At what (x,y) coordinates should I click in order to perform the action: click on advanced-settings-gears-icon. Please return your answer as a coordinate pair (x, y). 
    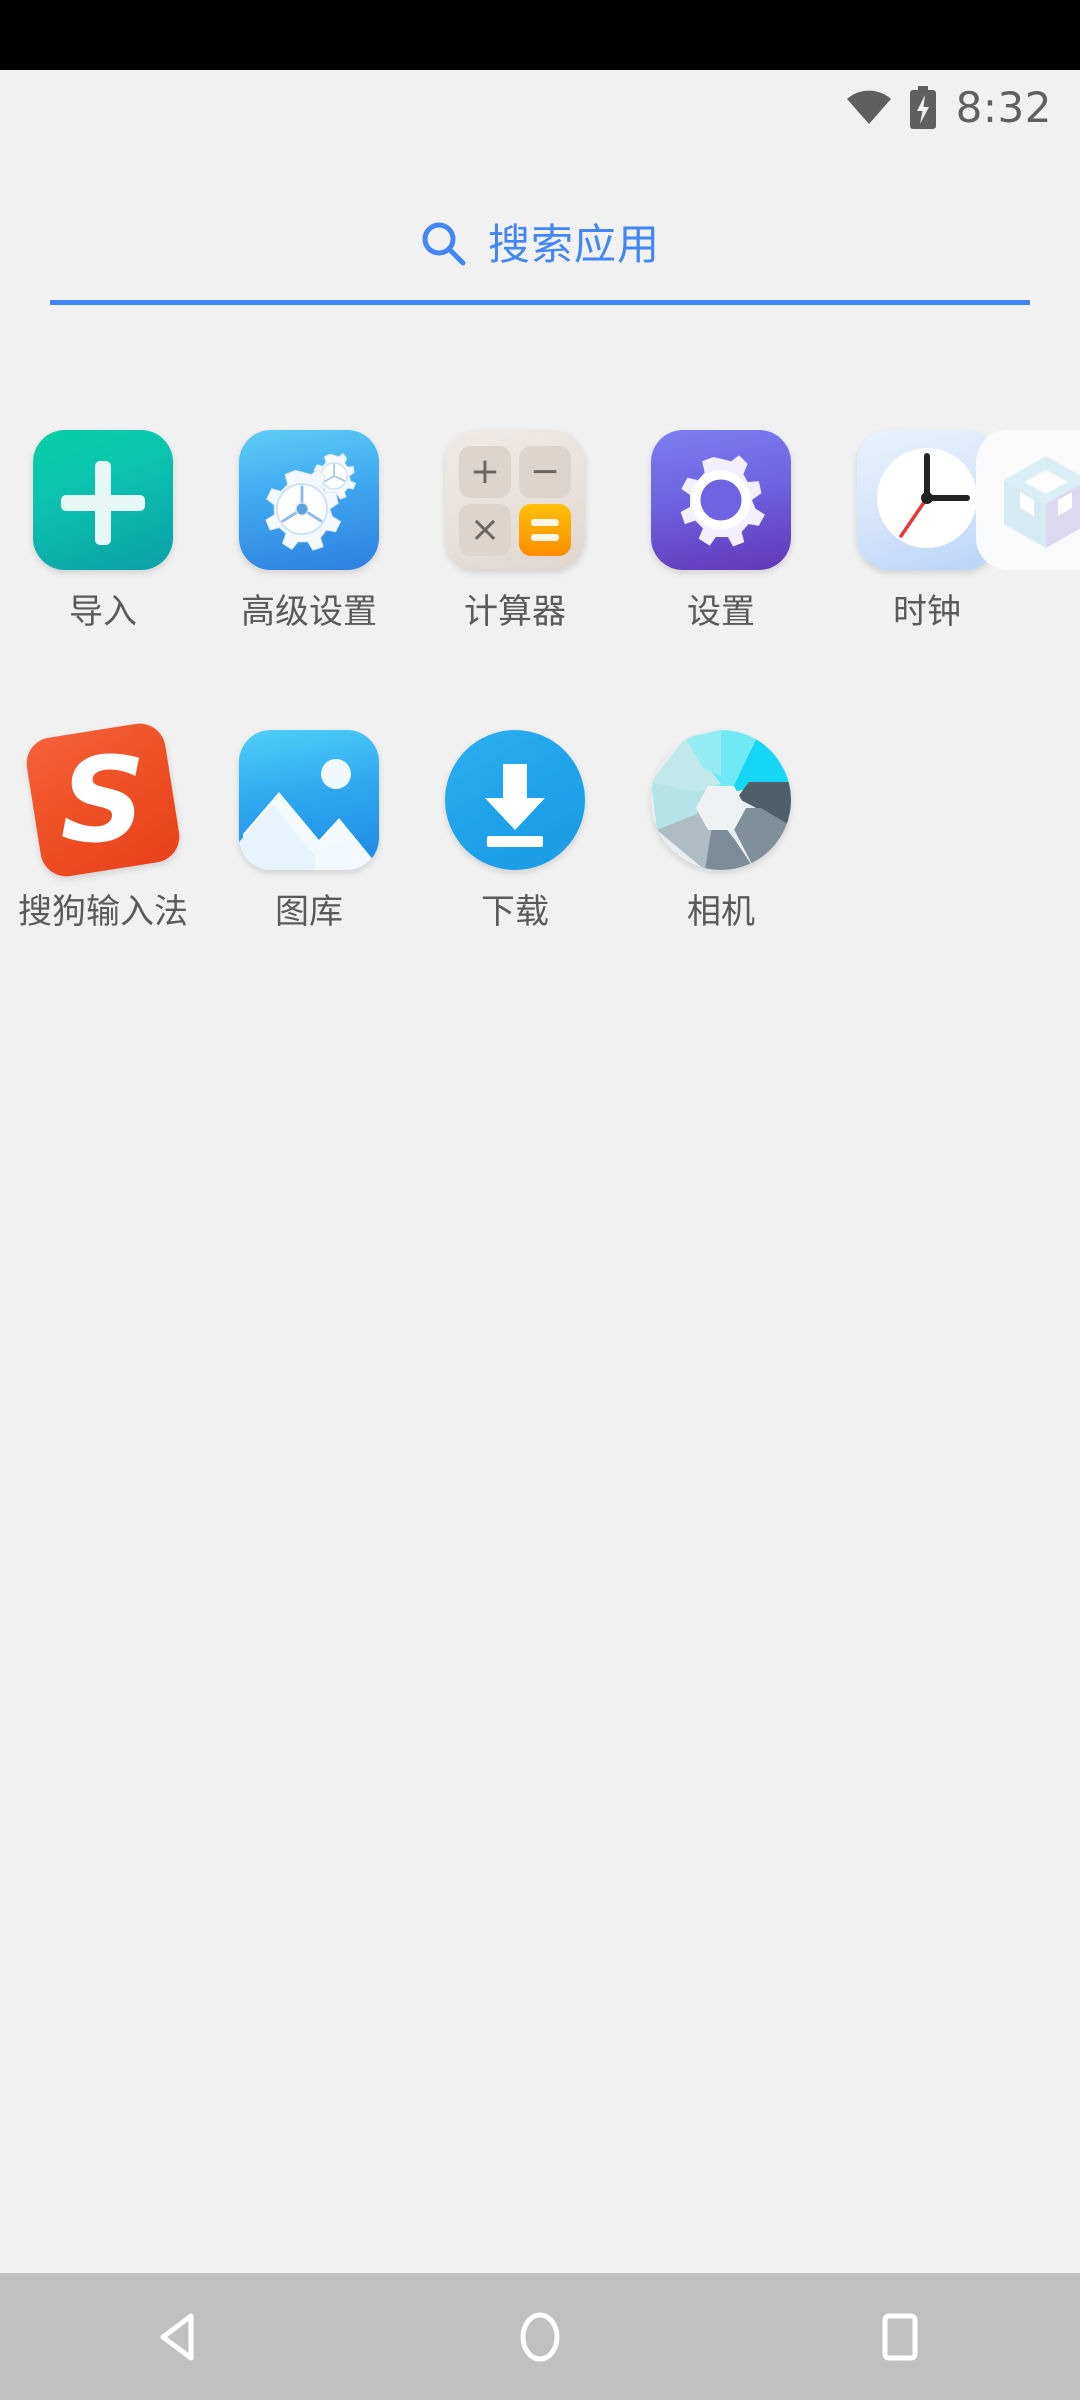
    Looking at the image, I should click on (309, 500).